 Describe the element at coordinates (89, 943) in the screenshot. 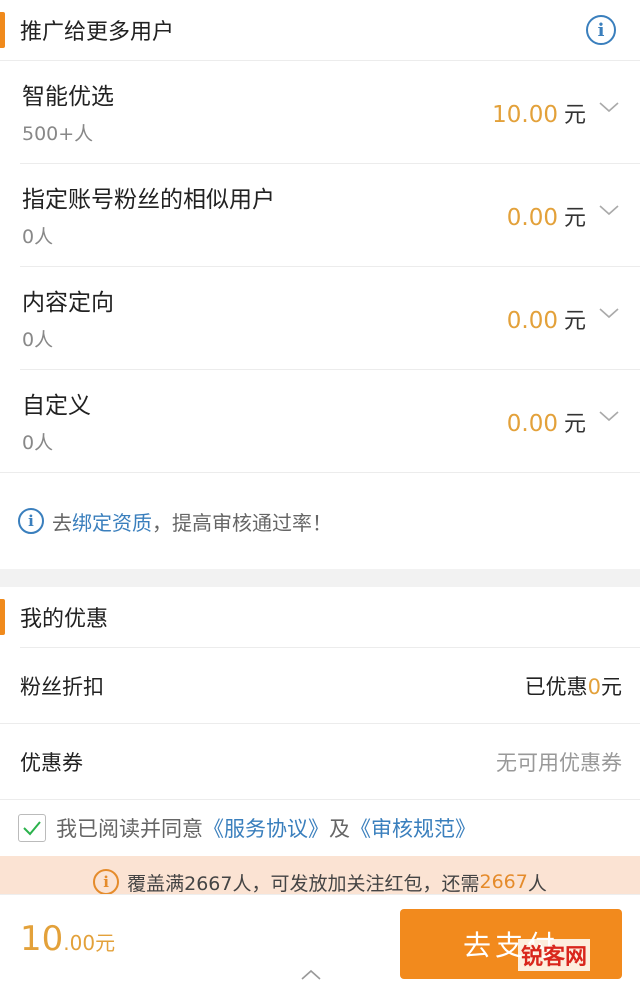

I see `total-decimal: .00元` at that location.